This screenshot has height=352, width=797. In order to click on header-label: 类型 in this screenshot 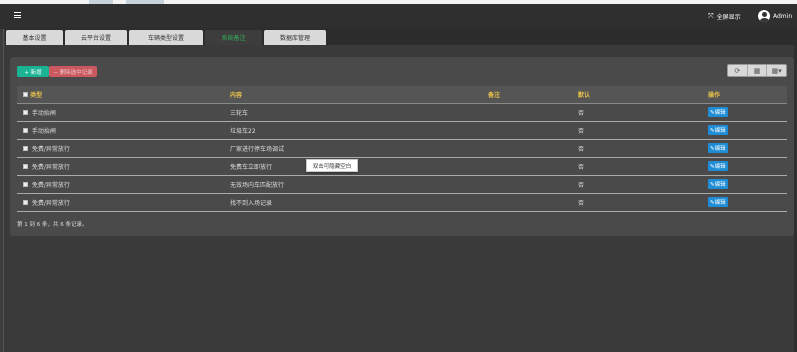, I will do `click(36, 95)`.